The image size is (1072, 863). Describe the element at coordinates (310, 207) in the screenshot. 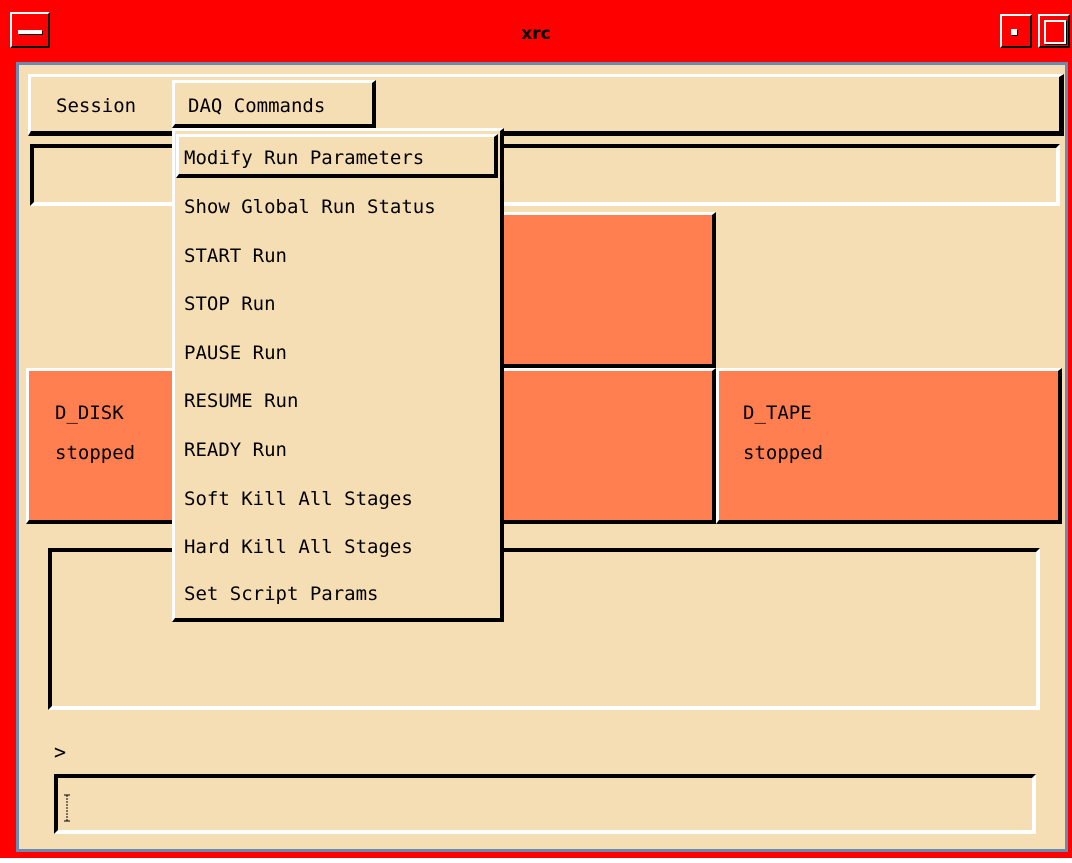

I see `menu-item-show-global-run-status: Show Global Run Status` at that location.